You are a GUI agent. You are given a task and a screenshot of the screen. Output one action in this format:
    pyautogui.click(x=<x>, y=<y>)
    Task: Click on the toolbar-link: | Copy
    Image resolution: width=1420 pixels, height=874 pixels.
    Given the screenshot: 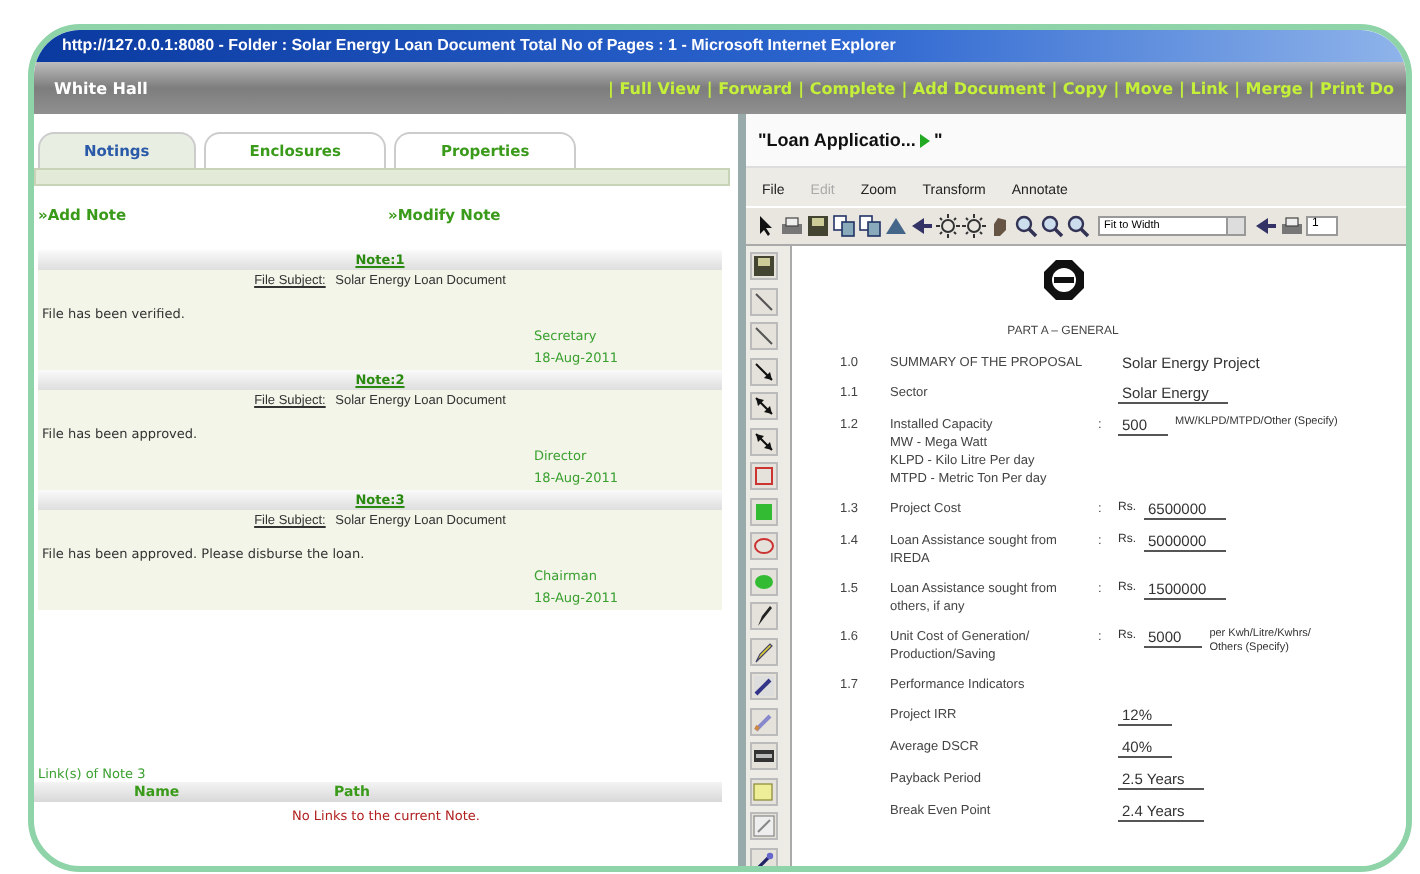 What is the action you would take?
    pyautogui.click(x=1079, y=88)
    